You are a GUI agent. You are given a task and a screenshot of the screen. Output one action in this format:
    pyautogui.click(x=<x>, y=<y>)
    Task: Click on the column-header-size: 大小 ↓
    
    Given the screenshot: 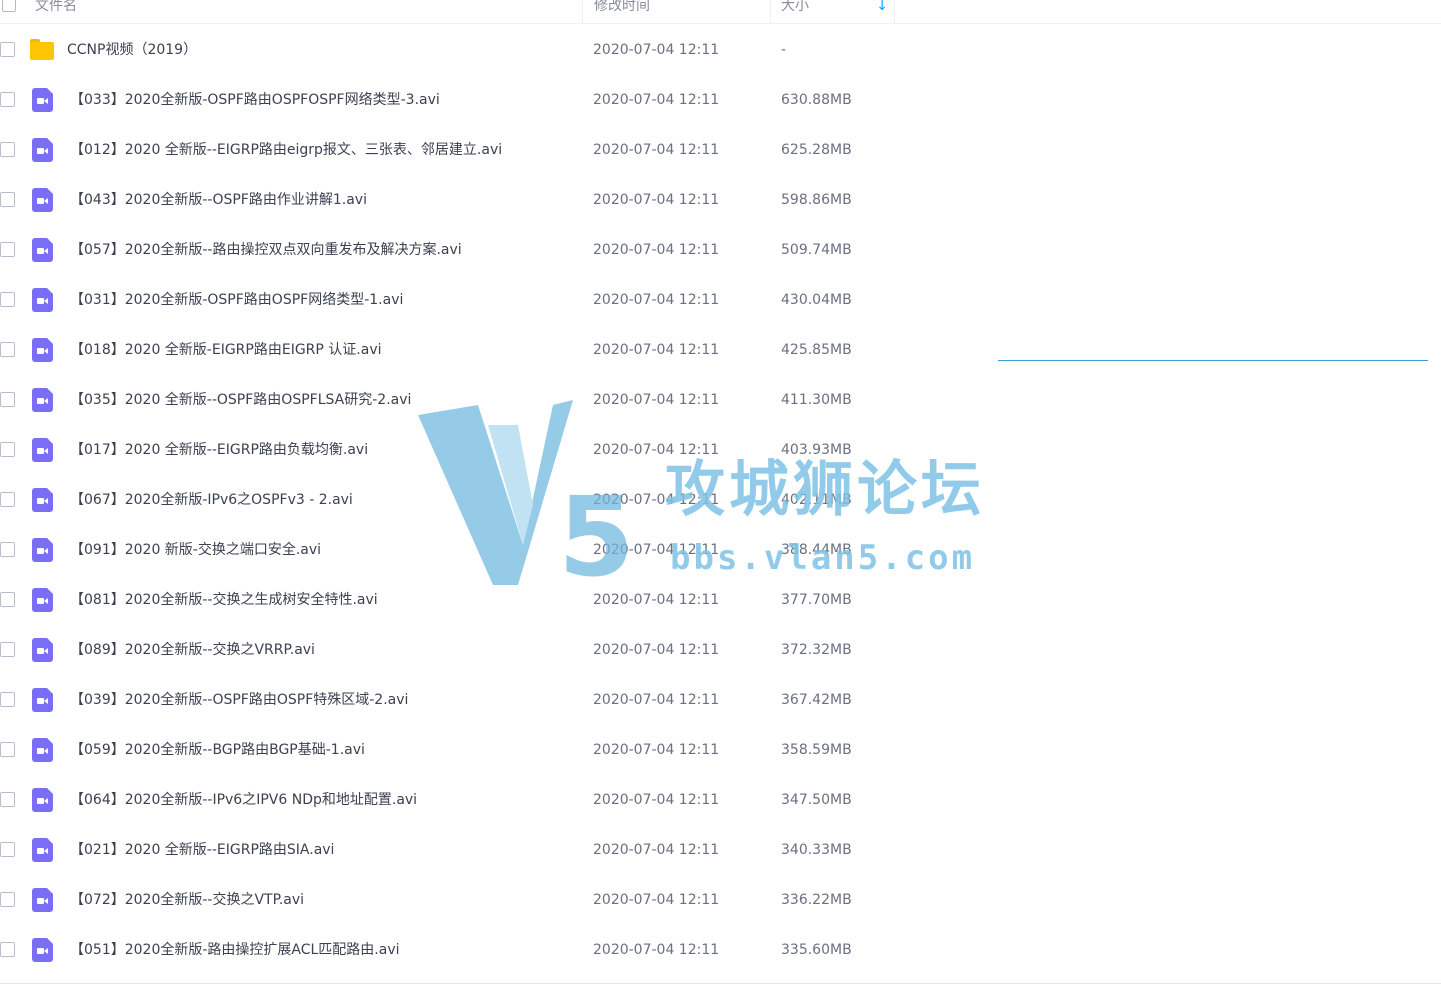 What is the action you would take?
    pyautogui.click(x=832, y=12)
    